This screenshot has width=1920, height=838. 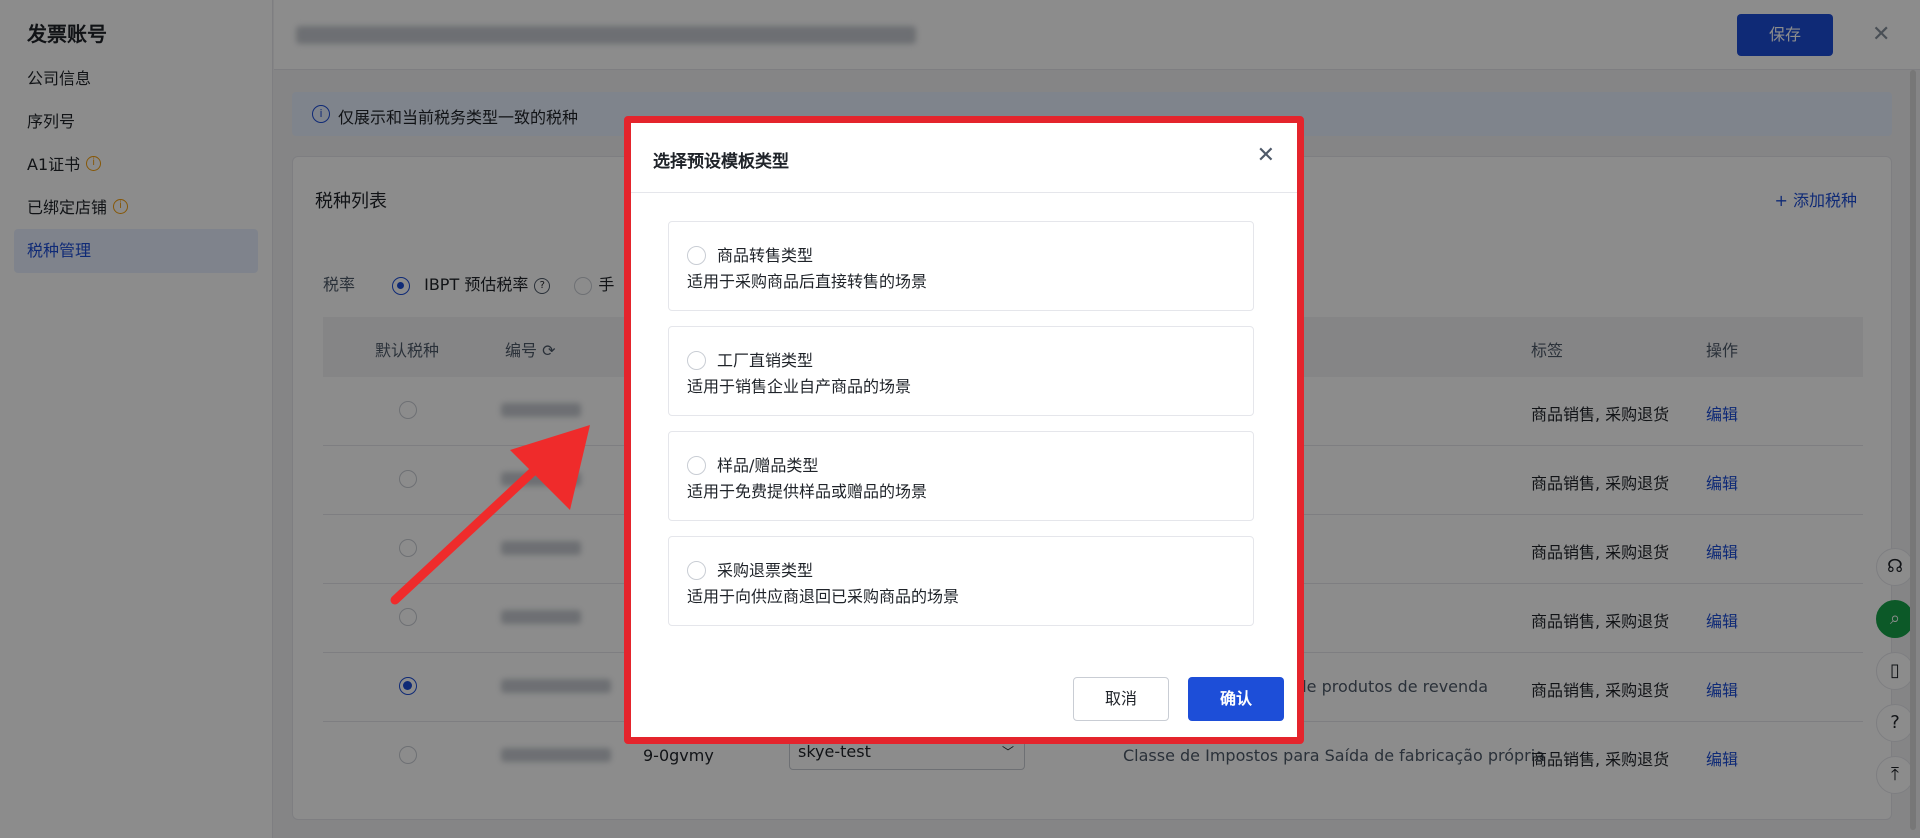 What do you see at coordinates (964, 158) in the screenshot?
I see `dialog-header: 选择预设模板类型 ✕` at bounding box center [964, 158].